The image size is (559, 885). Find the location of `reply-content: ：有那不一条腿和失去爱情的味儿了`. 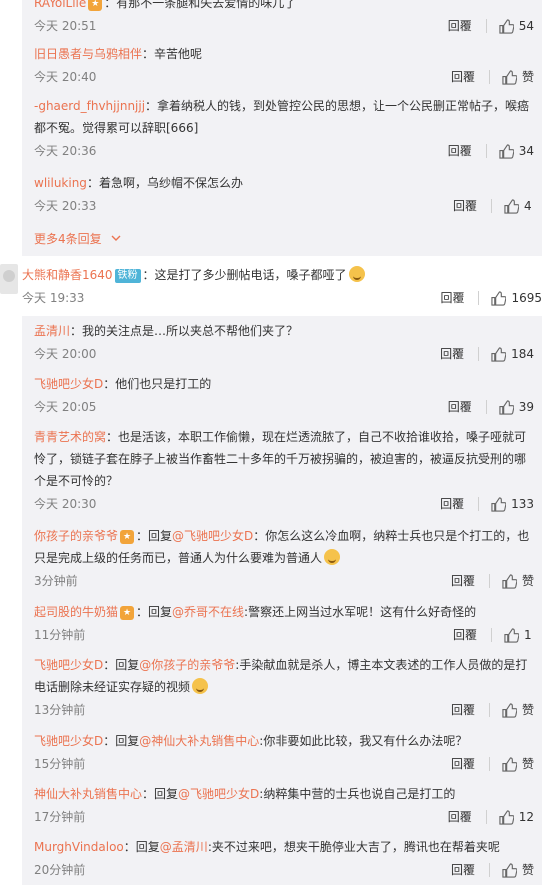

reply-content: ：有那不一条腿和失去爱情的味儿了 is located at coordinates (200, 5).